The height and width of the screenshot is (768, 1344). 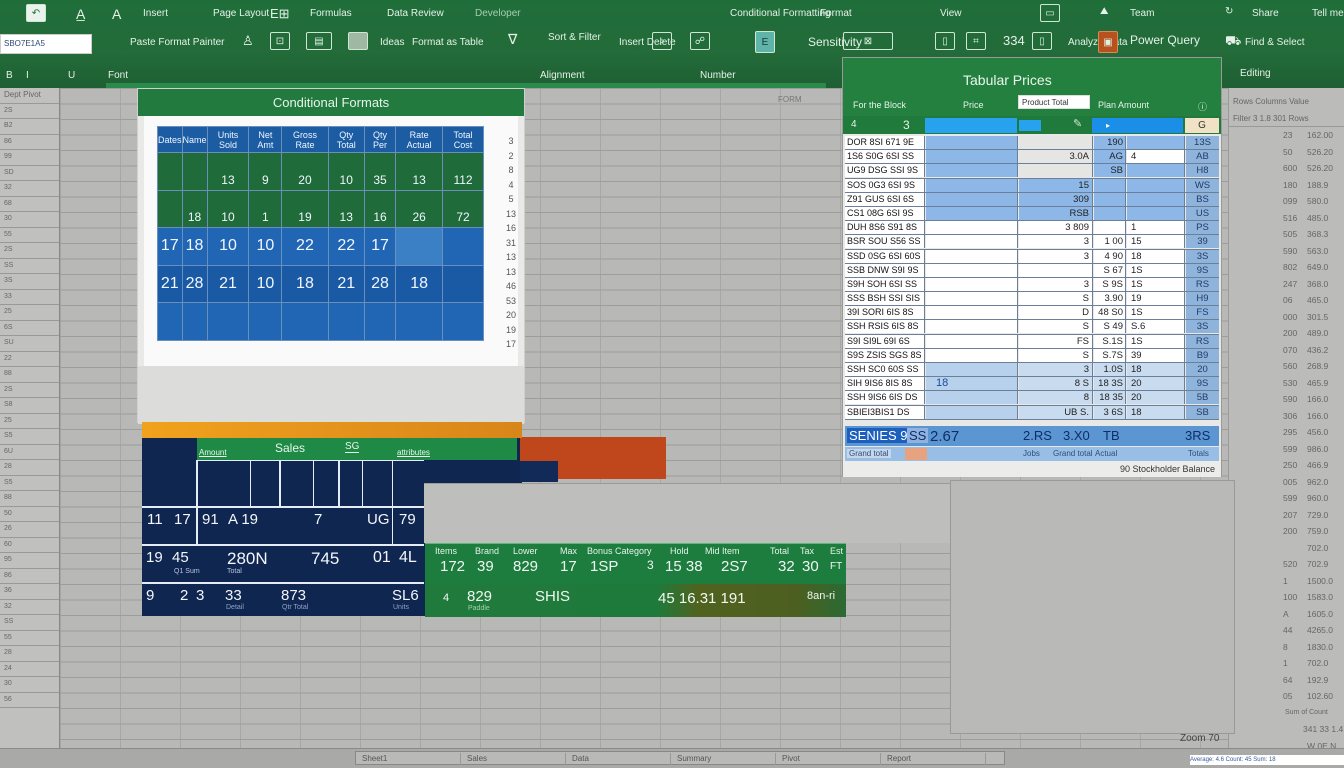 I want to click on row-label: S9S ZSIS SGS 8S, so click(x=885, y=355).